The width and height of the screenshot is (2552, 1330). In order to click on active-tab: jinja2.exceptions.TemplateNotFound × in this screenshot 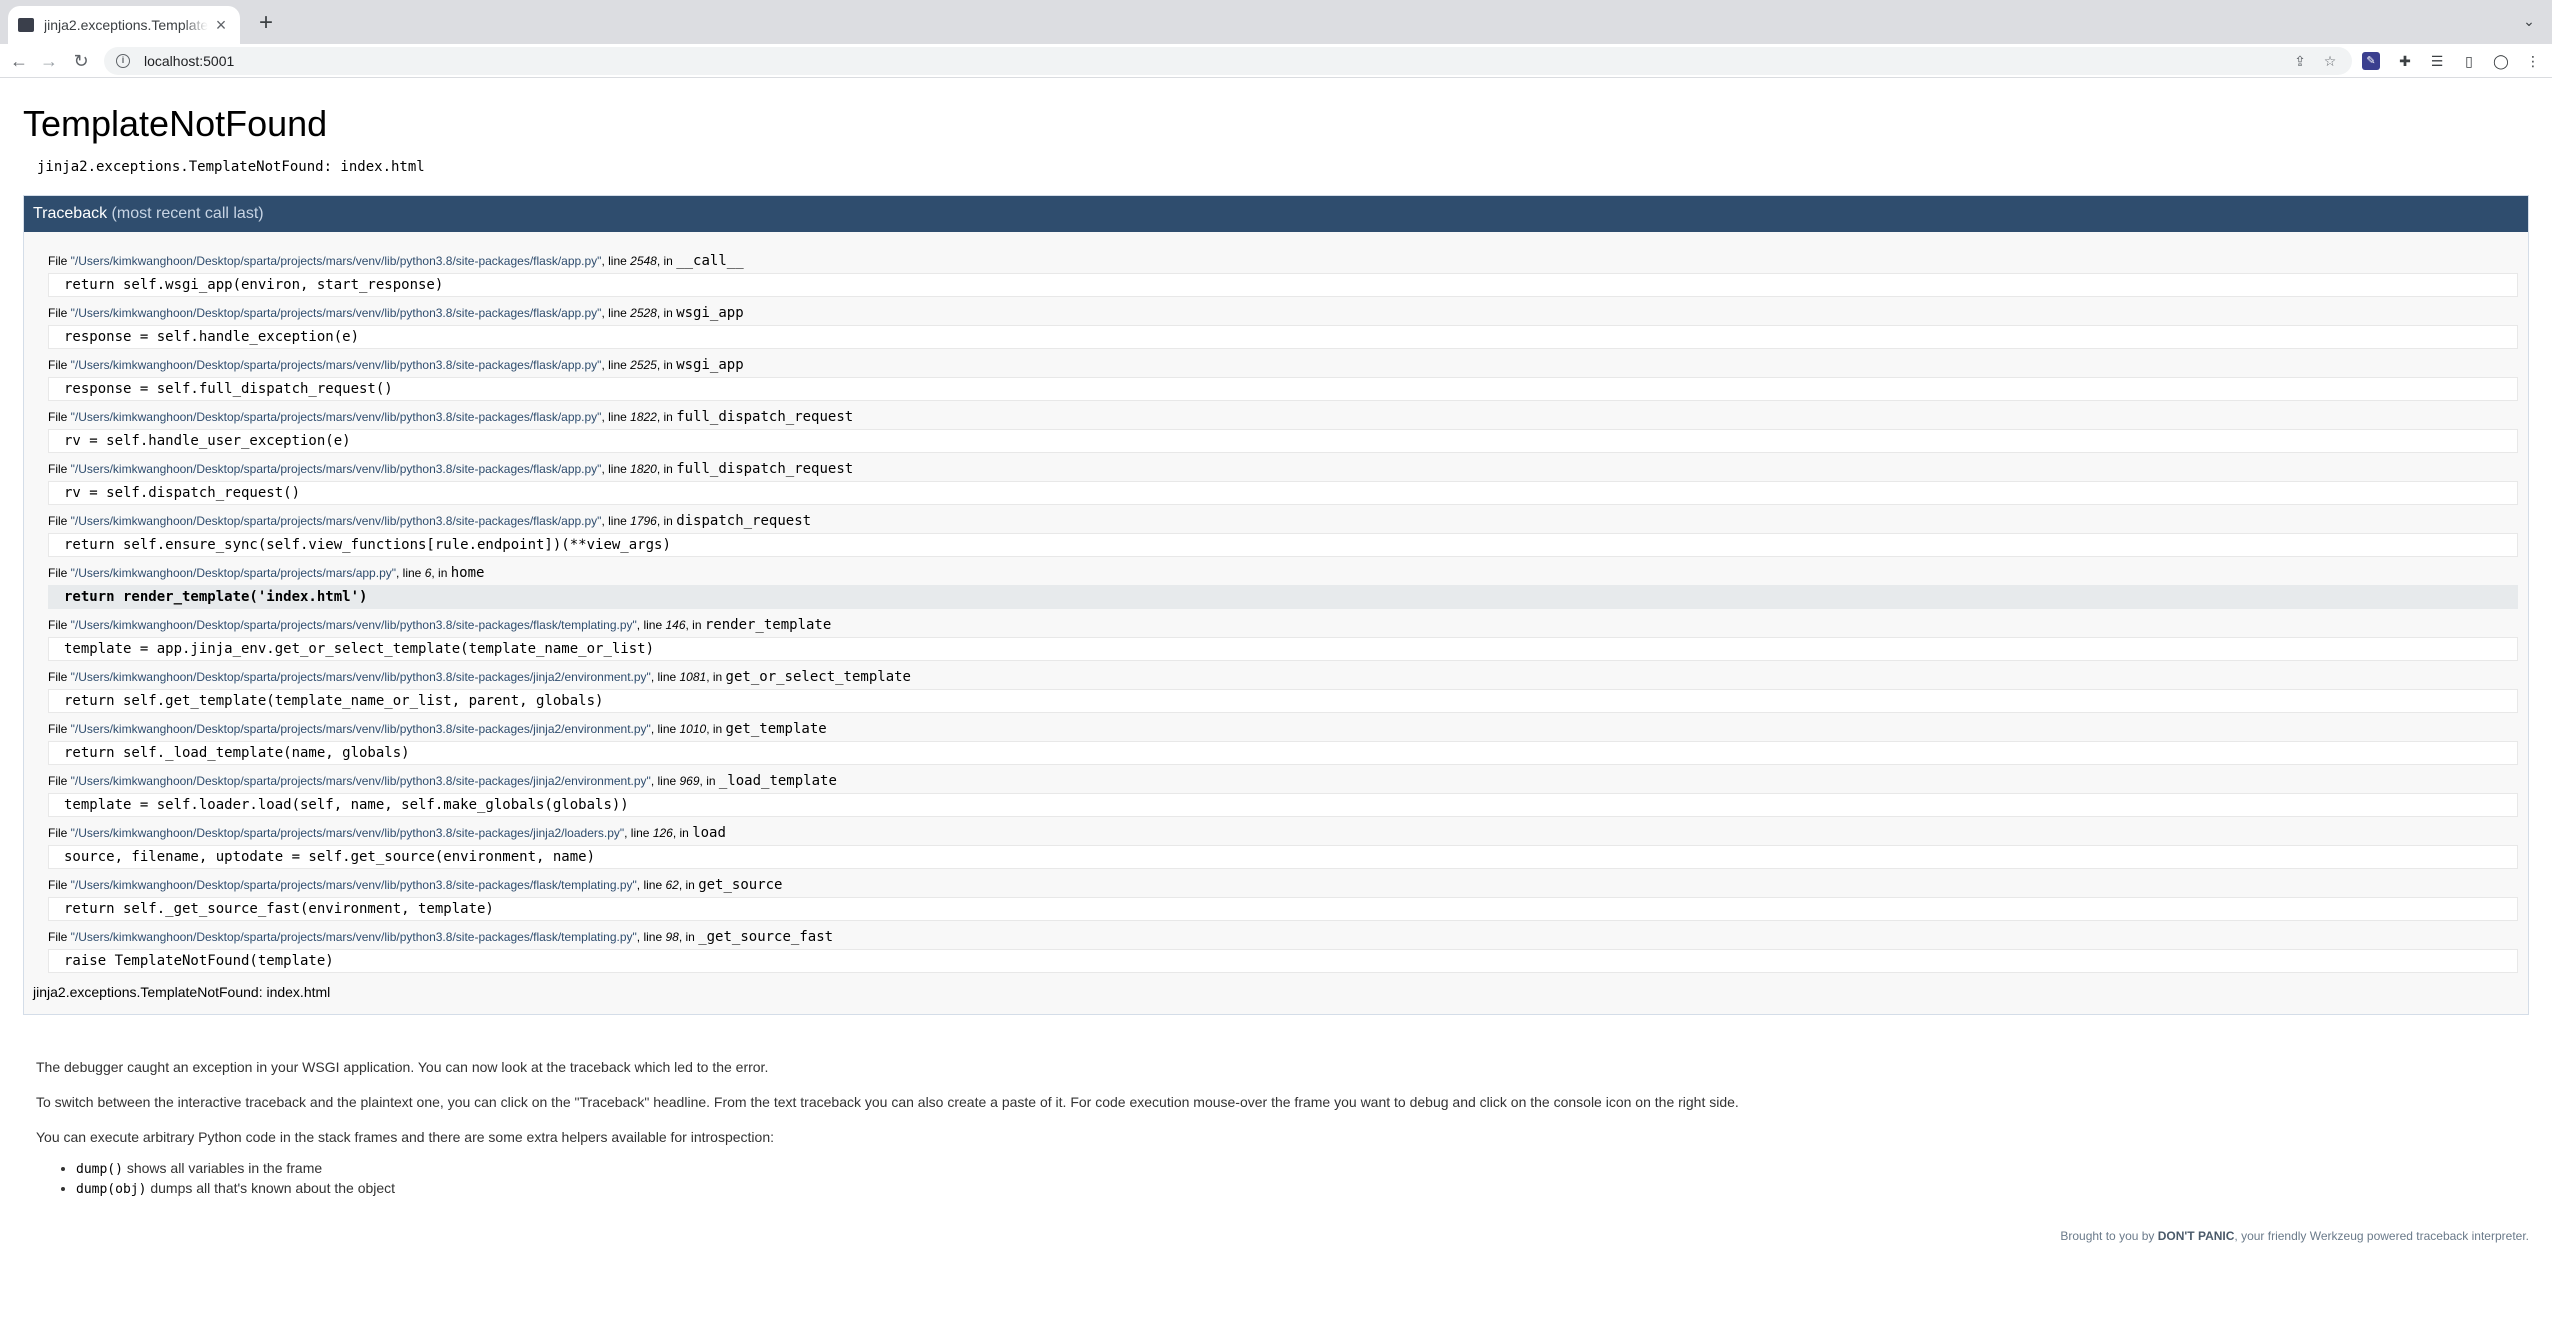, I will do `click(124, 25)`.